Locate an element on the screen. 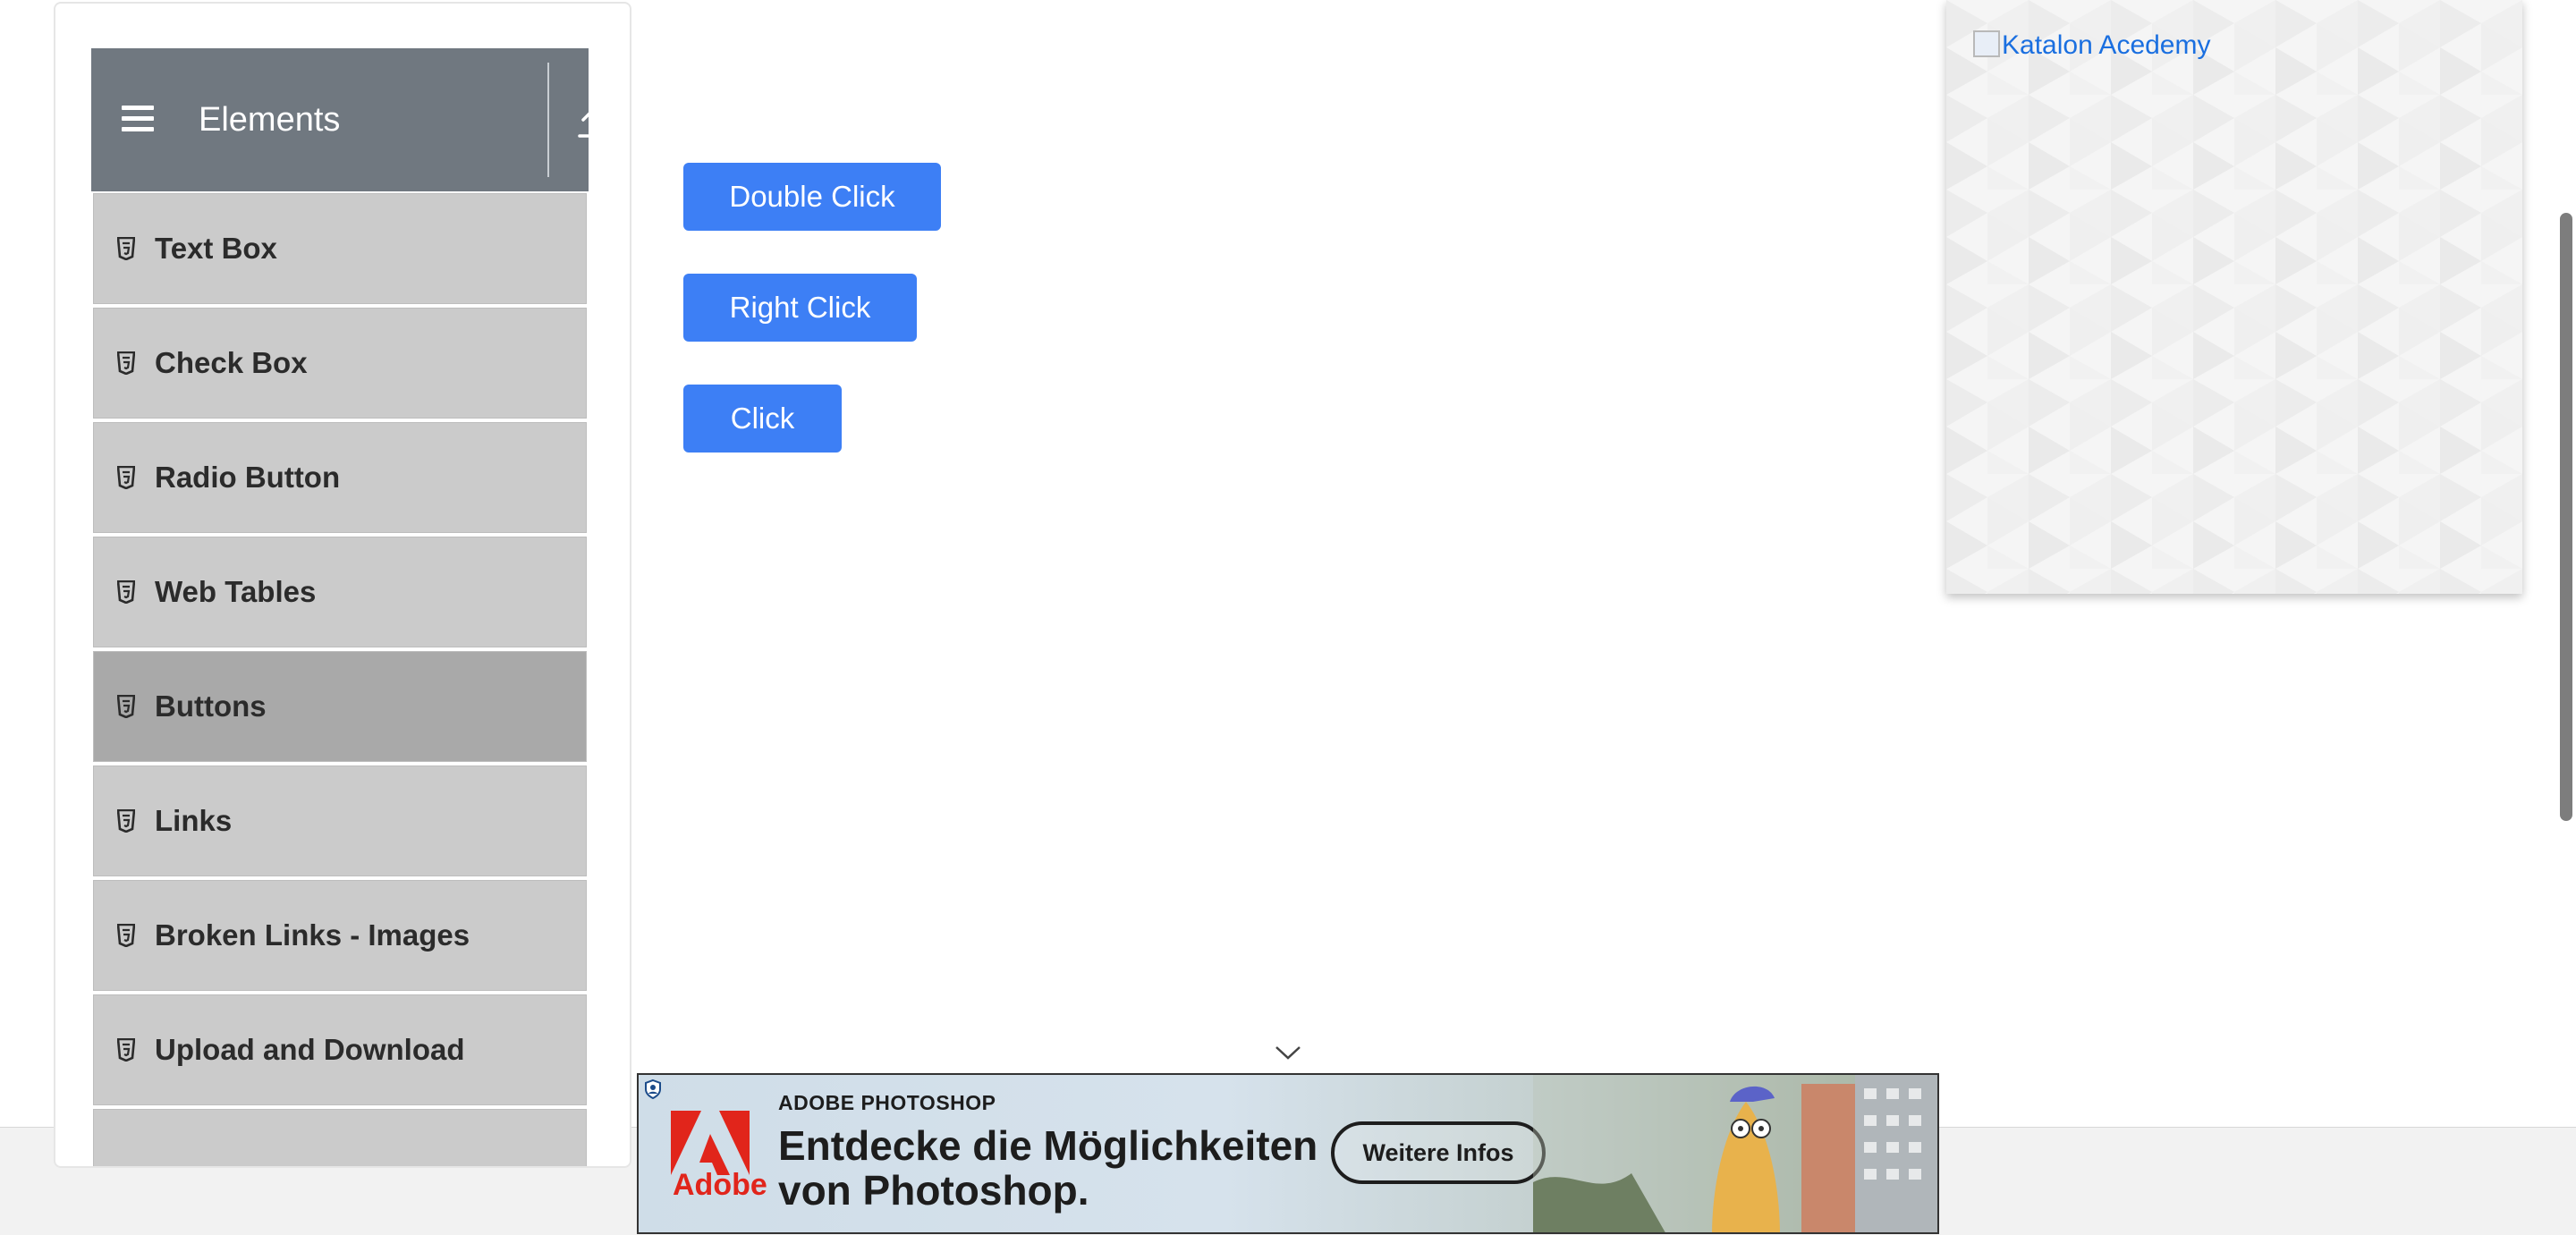 The image size is (2576, 1235). menu-item-partial is located at coordinates (340, 1138).